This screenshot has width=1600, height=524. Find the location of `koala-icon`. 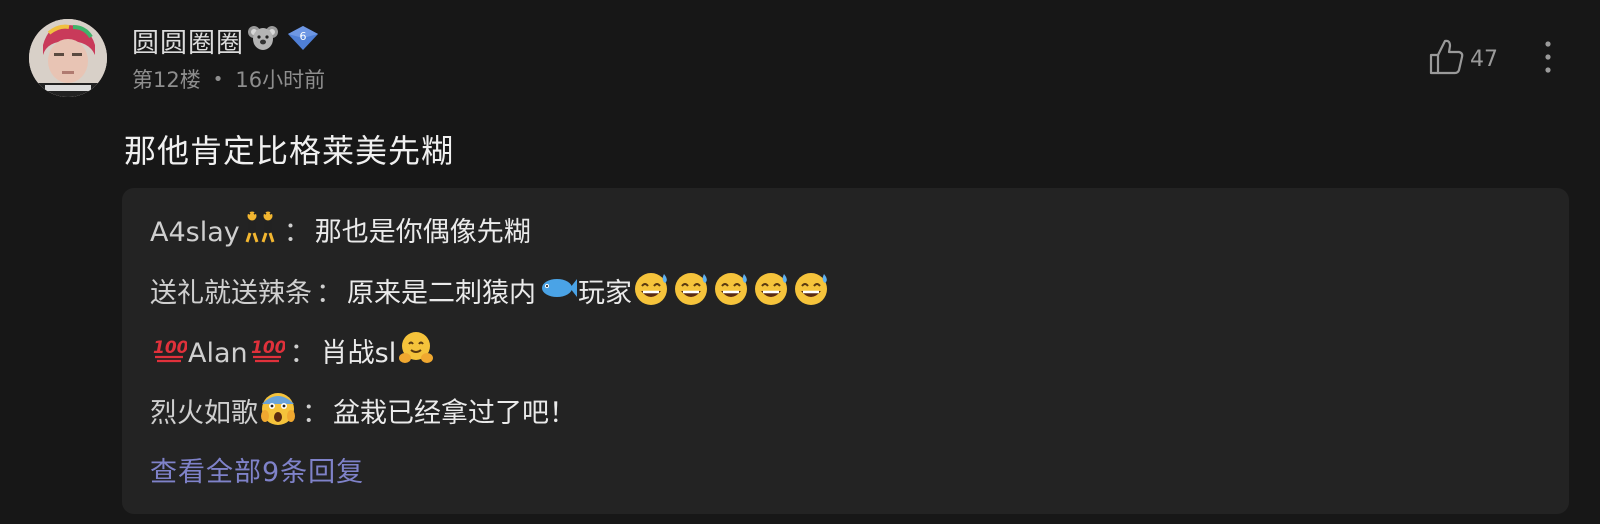

koala-icon is located at coordinates (263, 40).